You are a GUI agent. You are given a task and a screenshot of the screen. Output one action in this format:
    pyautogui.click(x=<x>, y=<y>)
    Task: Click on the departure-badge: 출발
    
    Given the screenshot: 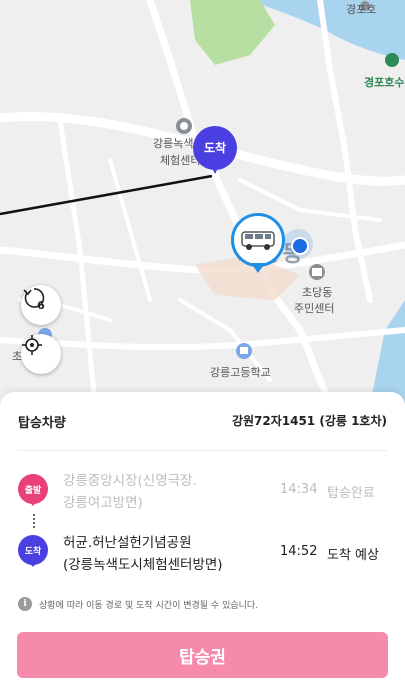 What is the action you would take?
    pyautogui.click(x=33, y=490)
    